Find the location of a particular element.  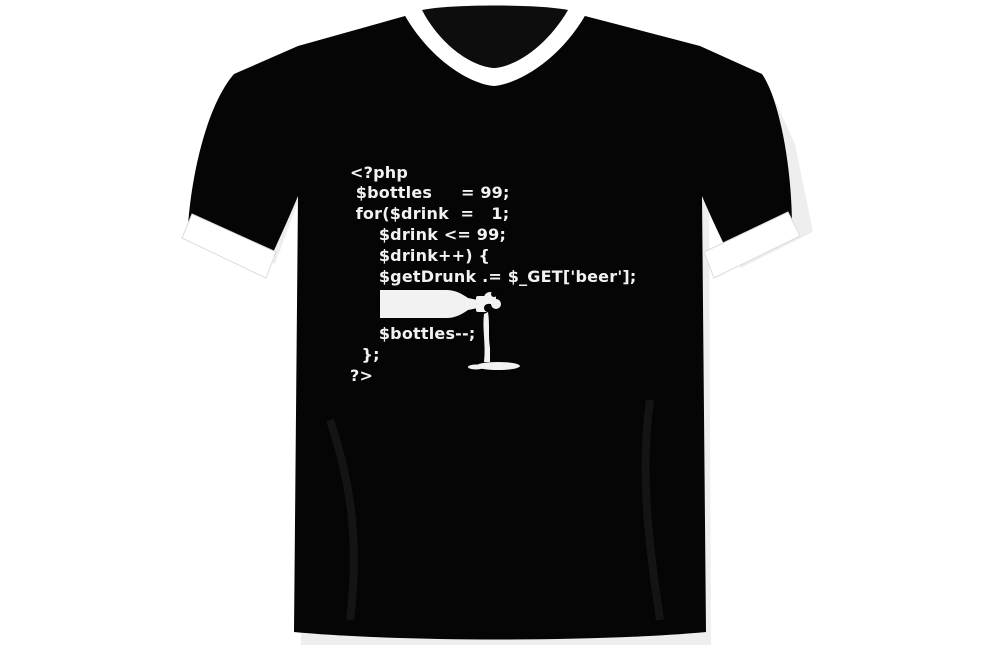

code-line: <?php is located at coordinates (379, 172).